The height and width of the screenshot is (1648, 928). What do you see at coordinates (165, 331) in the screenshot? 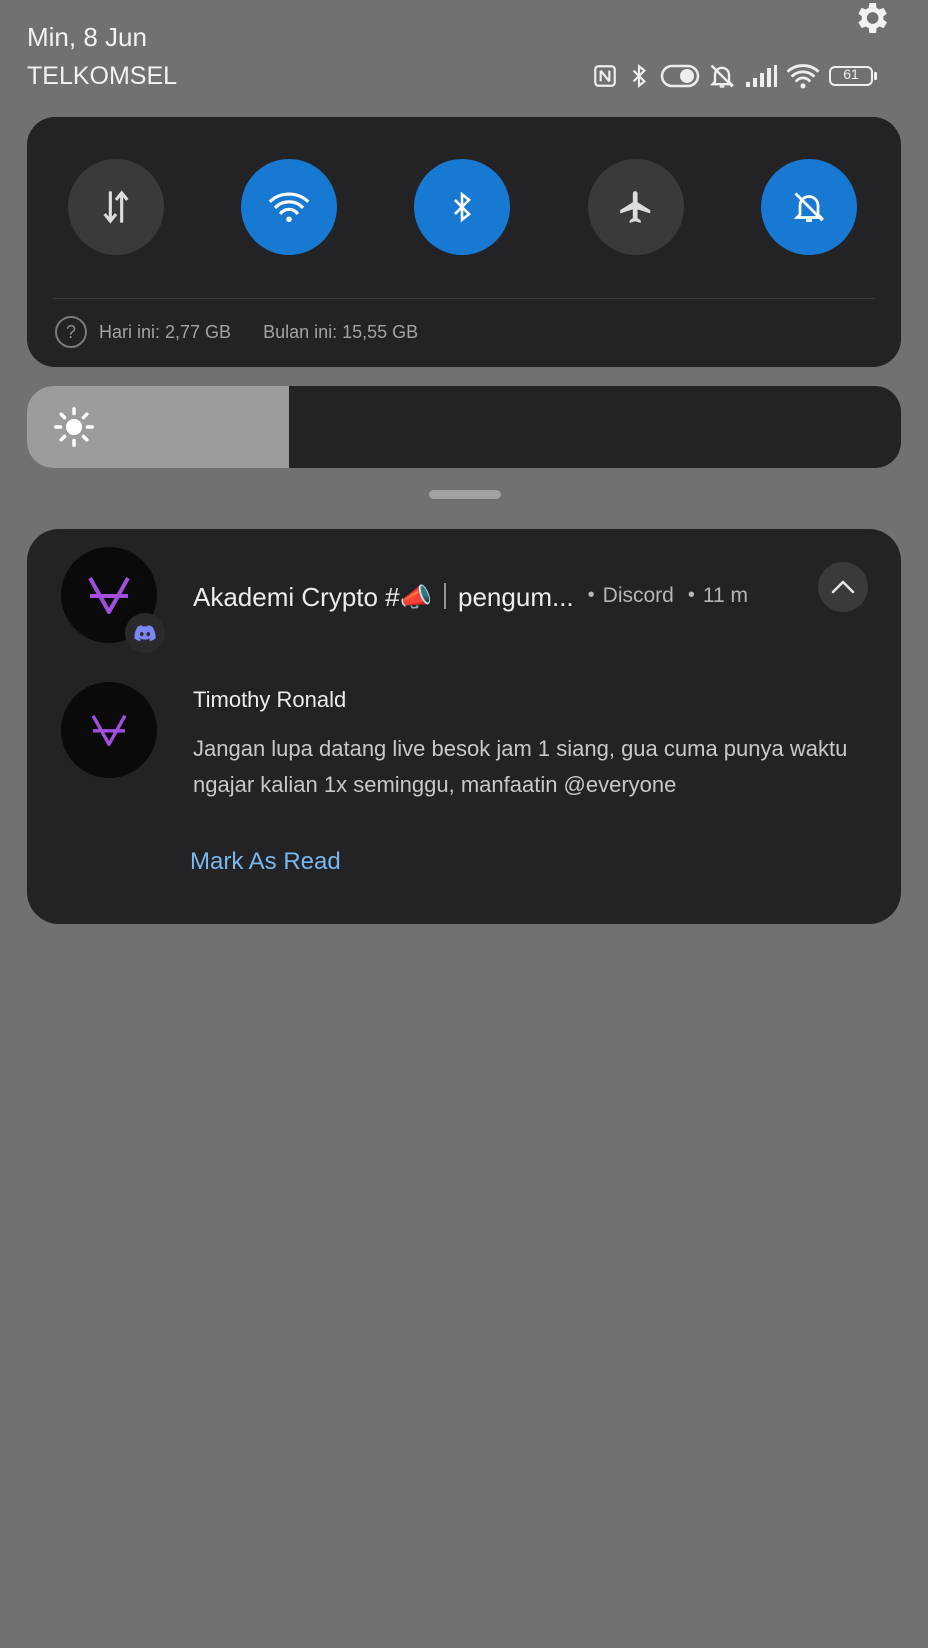
I see `usage-today: Hari ini: 2,77 GB` at bounding box center [165, 331].